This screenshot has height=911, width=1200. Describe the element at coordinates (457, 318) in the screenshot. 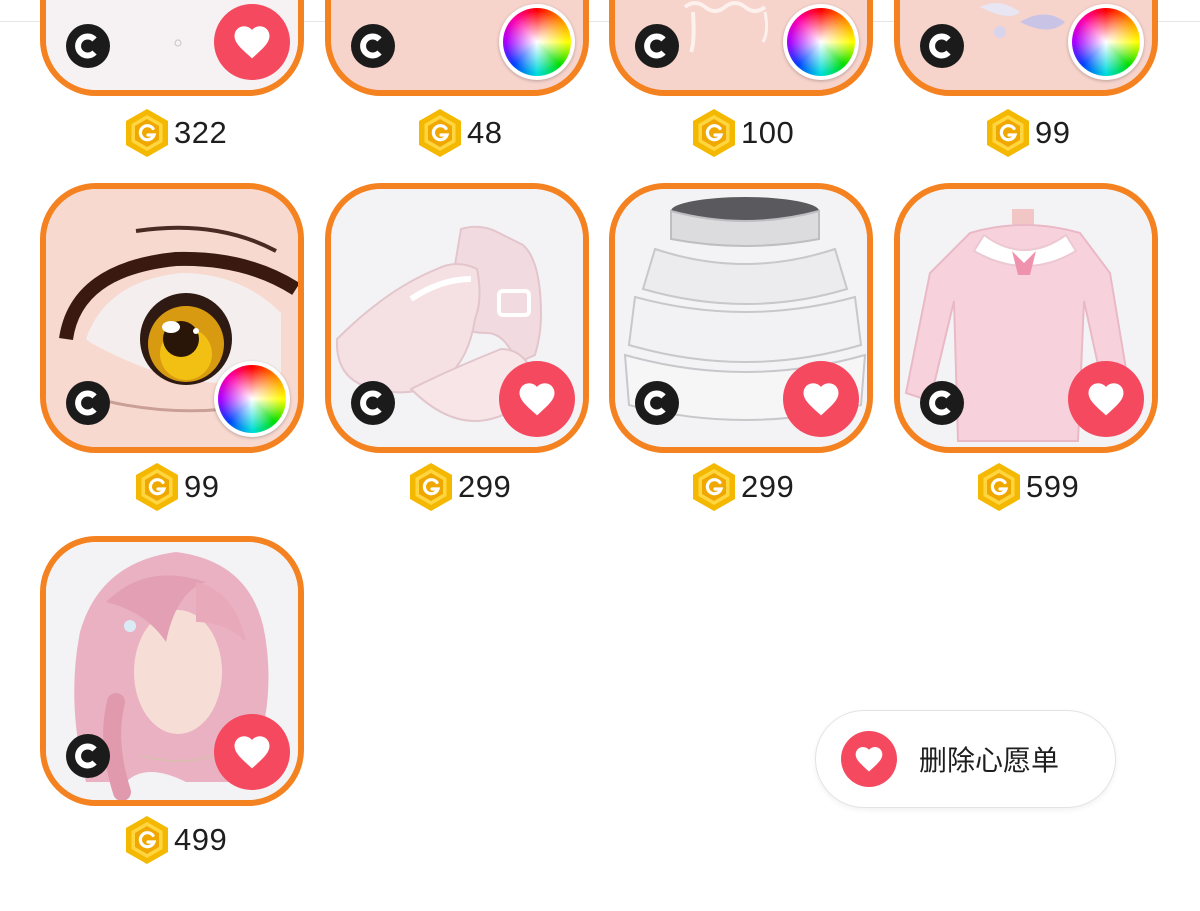

I see `item-card-shoes` at that location.